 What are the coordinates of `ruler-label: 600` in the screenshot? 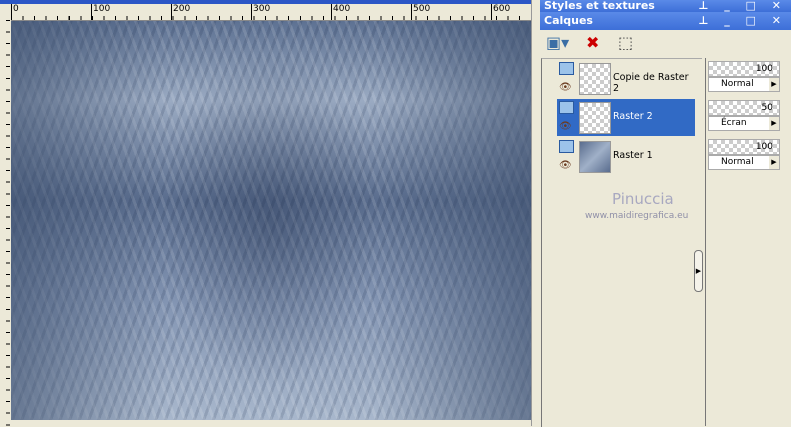 It's located at (500, 12).